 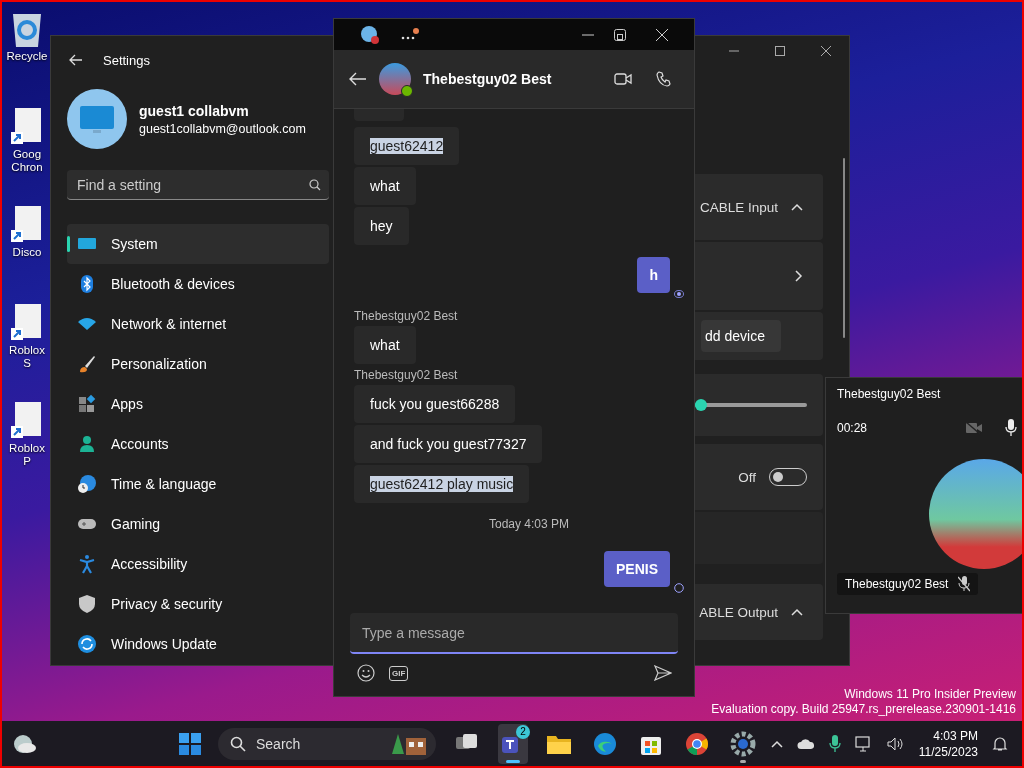 What do you see at coordinates (741, 336) in the screenshot?
I see `add-device-button: dd device` at bounding box center [741, 336].